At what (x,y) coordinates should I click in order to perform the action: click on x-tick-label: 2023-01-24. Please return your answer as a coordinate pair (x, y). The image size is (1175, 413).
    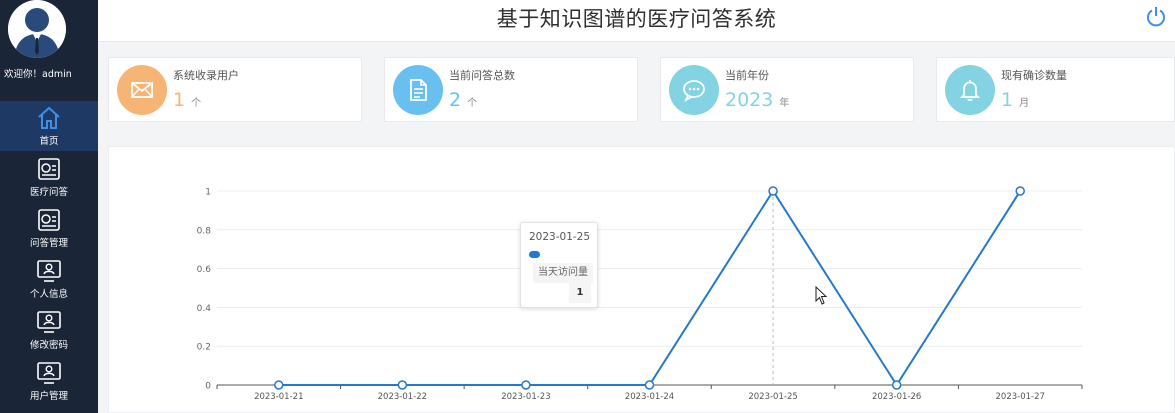
    Looking at the image, I should click on (649, 397).